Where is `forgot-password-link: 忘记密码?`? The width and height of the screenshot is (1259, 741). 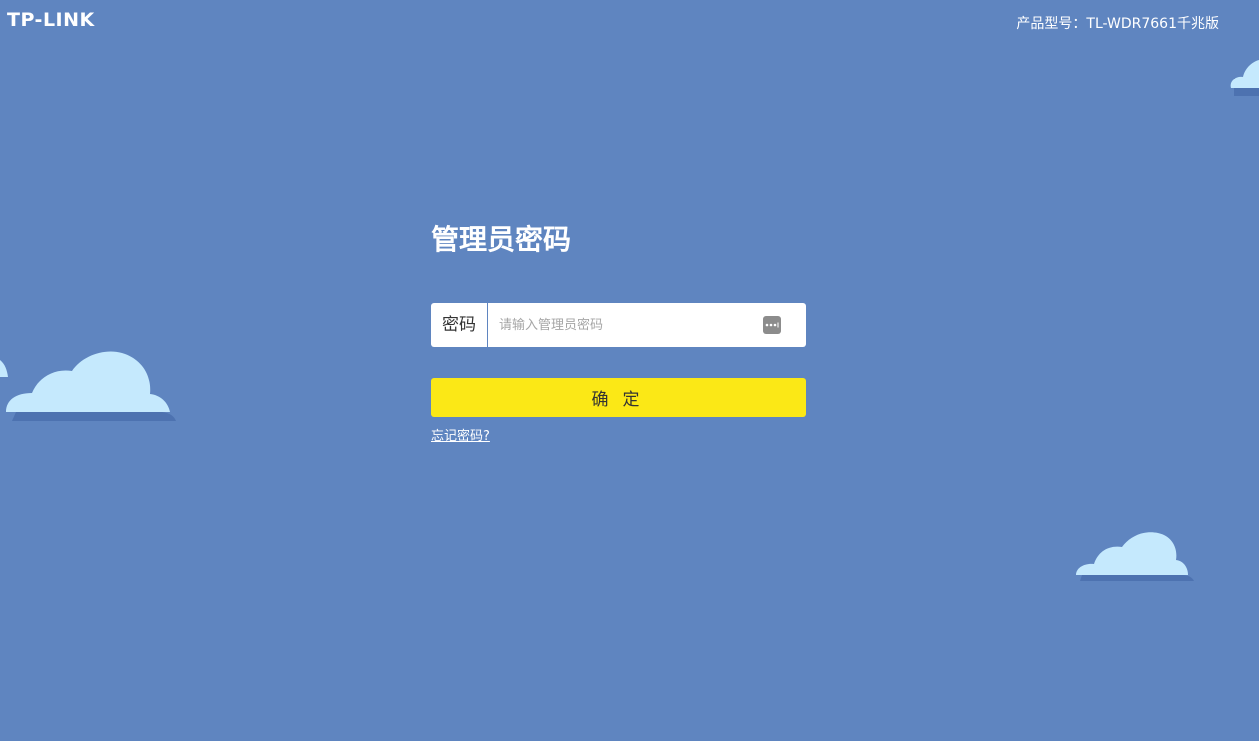 forgot-password-link: 忘记密码? is located at coordinates (460, 437).